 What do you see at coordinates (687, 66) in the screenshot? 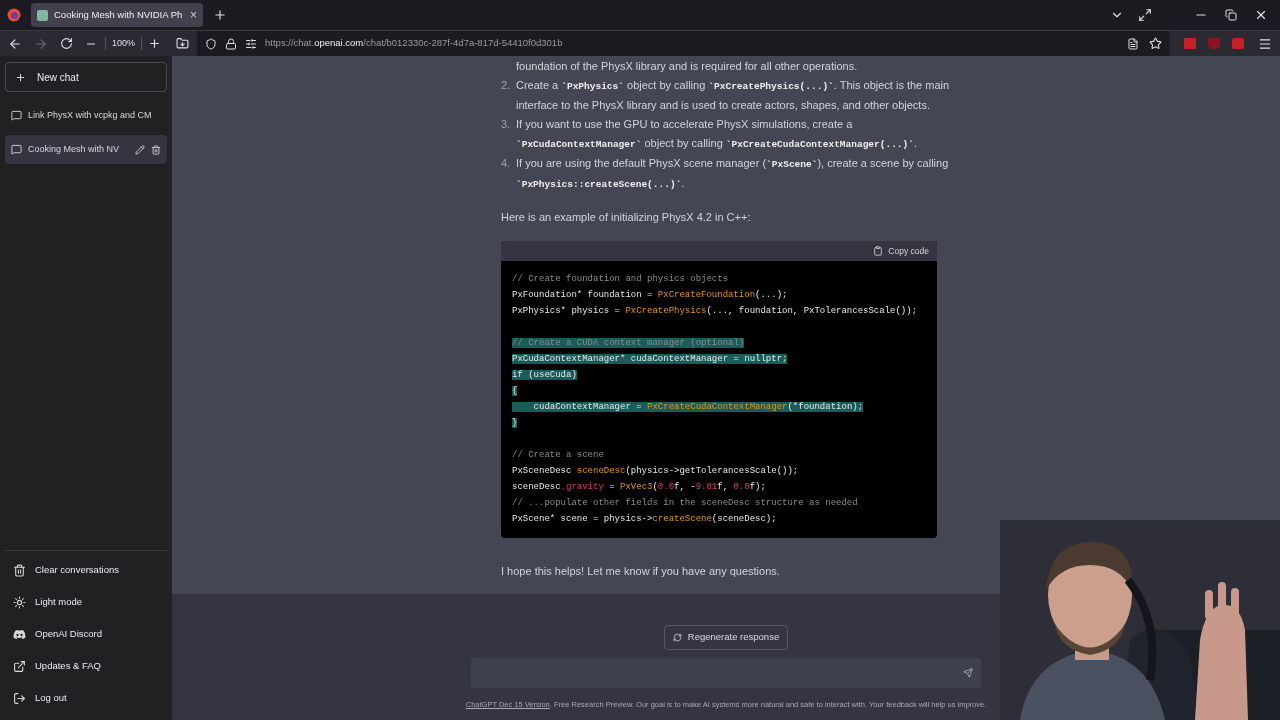
I see `answer-text: foundation of the PhysX library and is required for all other operations.` at bounding box center [687, 66].